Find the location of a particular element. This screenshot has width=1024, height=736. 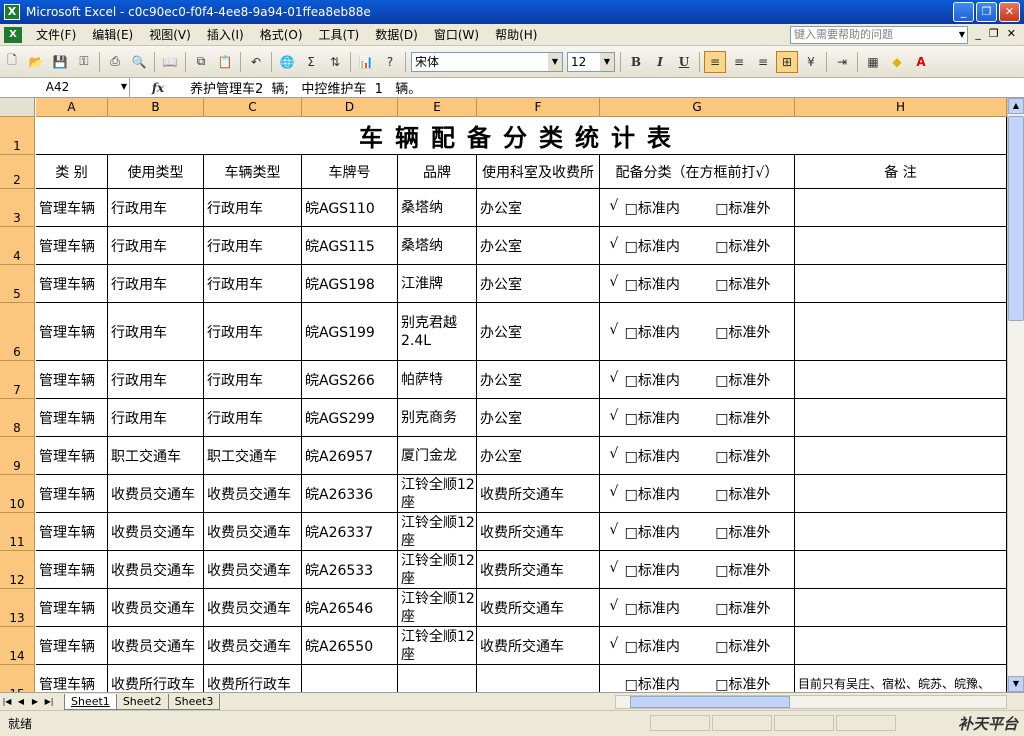

indent-icon: ⇥ is located at coordinates (842, 62).